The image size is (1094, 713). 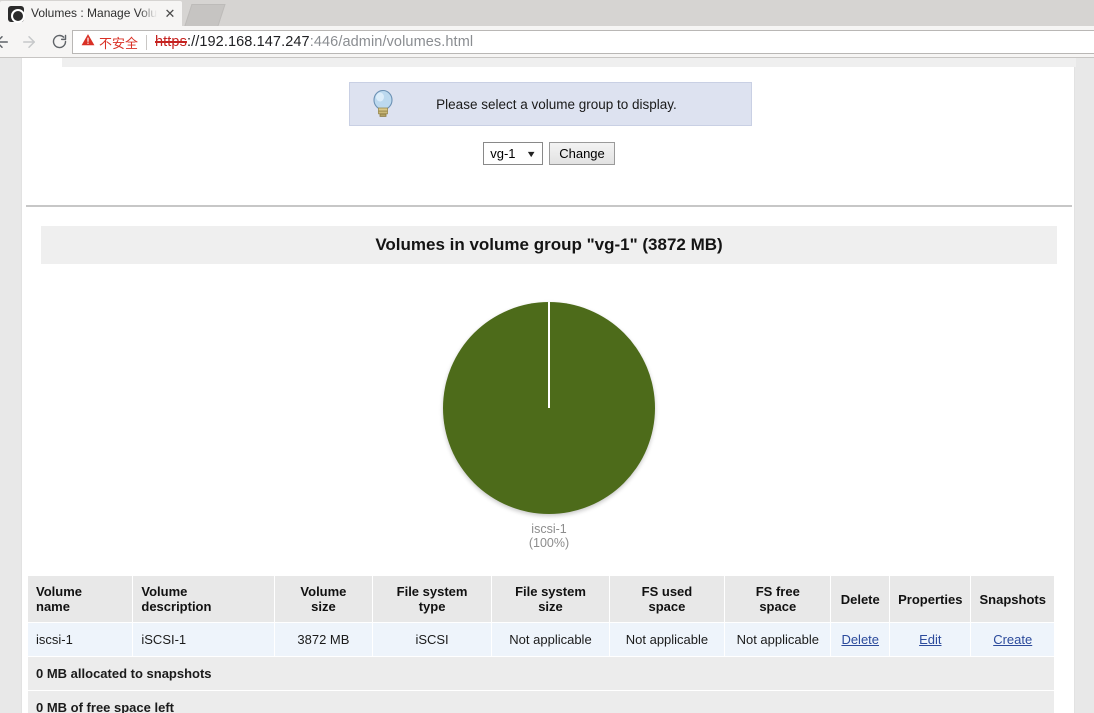 I want to click on col-header-fs-used-space: FS used space, so click(x=667, y=599).